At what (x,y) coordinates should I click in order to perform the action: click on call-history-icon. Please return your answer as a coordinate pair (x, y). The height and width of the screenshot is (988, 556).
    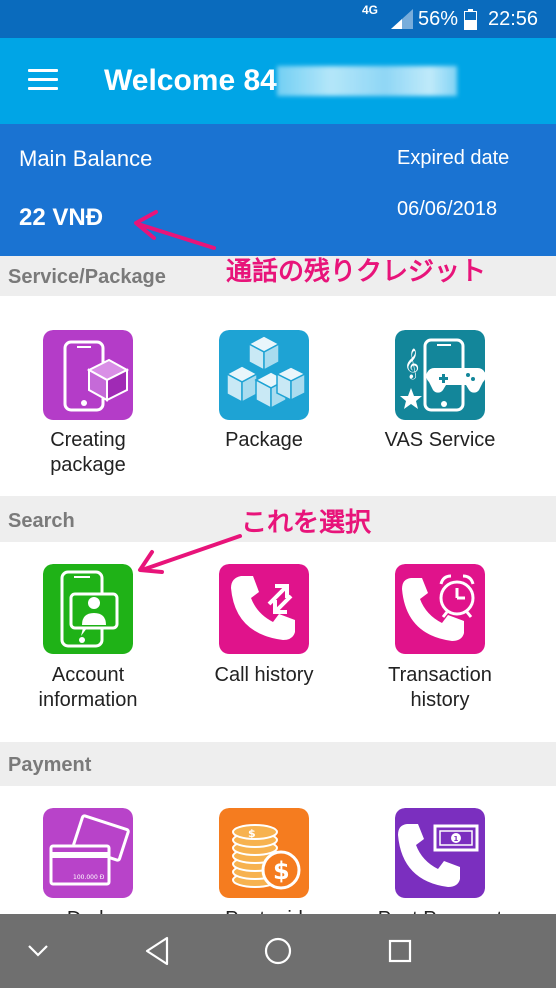
    Looking at the image, I should click on (264, 609).